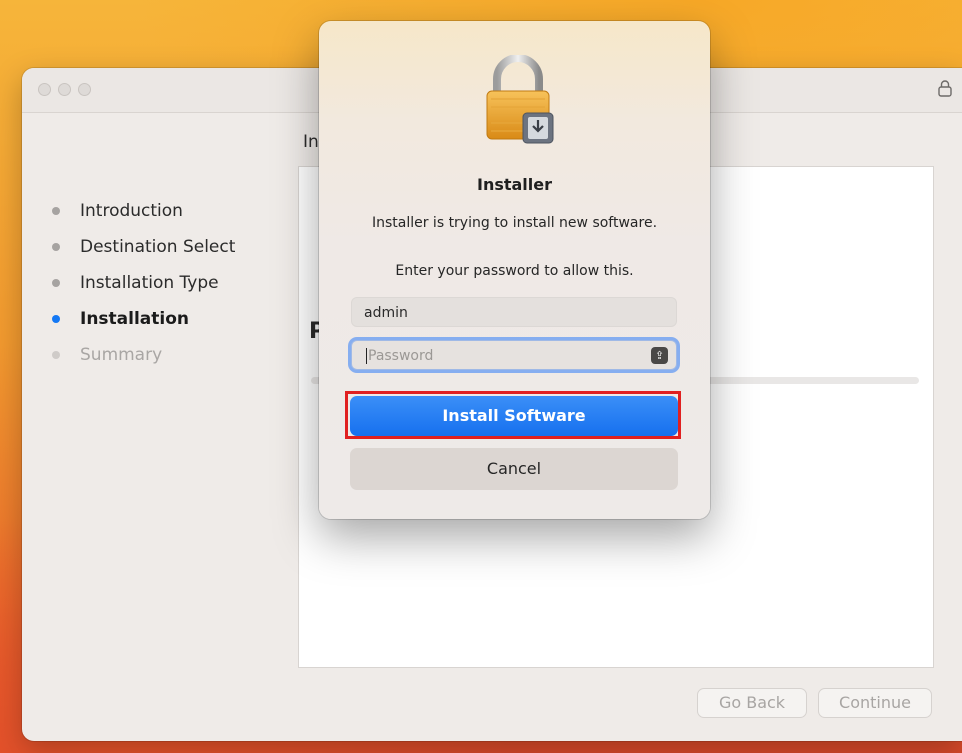 Image resolution: width=962 pixels, height=753 pixels. What do you see at coordinates (131, 211) in the screenshot?
I see `step-label: Introduction` at bounding box center [131, 211].